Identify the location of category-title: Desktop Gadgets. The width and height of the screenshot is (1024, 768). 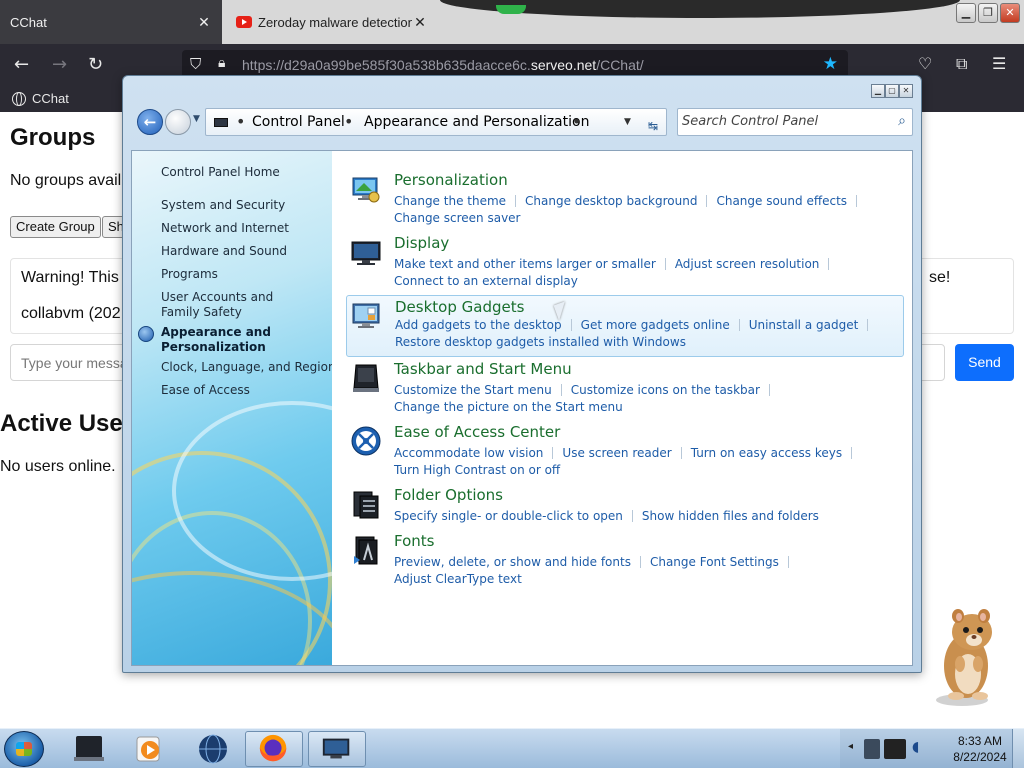
(459, 307).